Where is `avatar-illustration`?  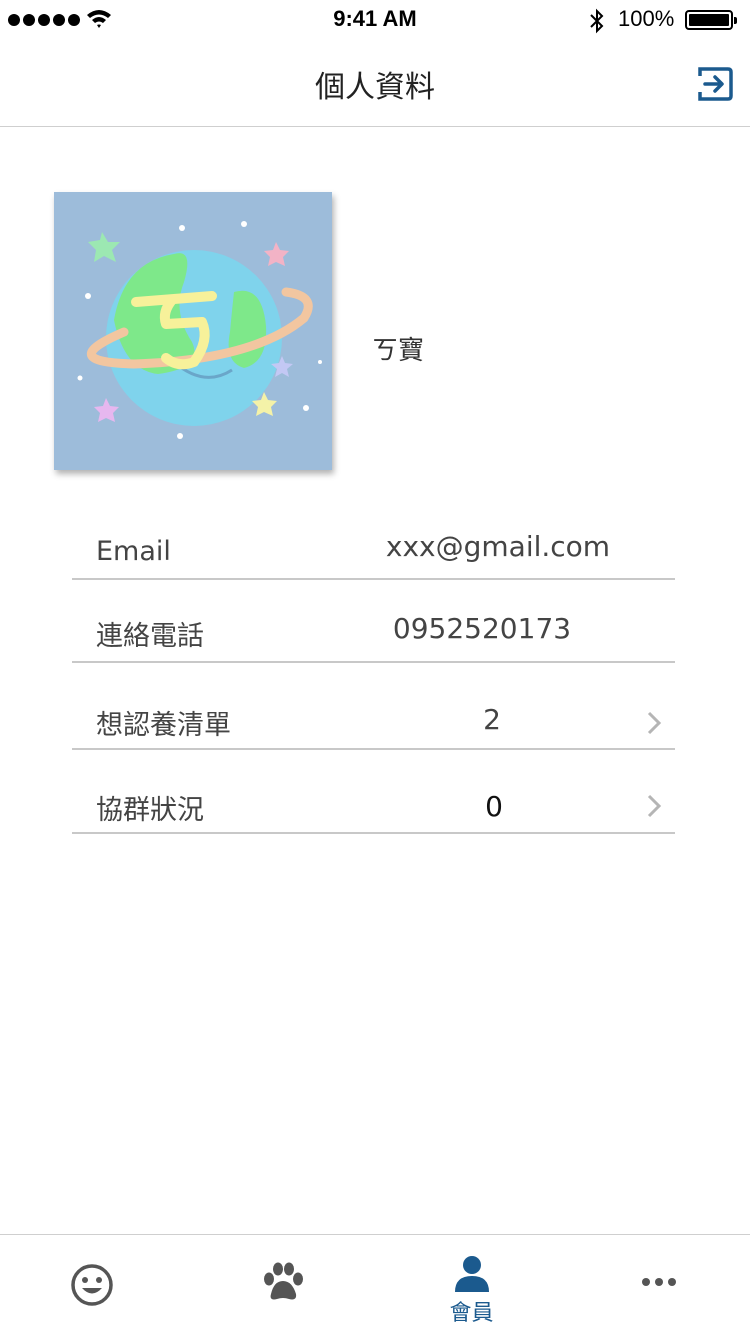 avatar-illustration is located at coordinates (193, 331).